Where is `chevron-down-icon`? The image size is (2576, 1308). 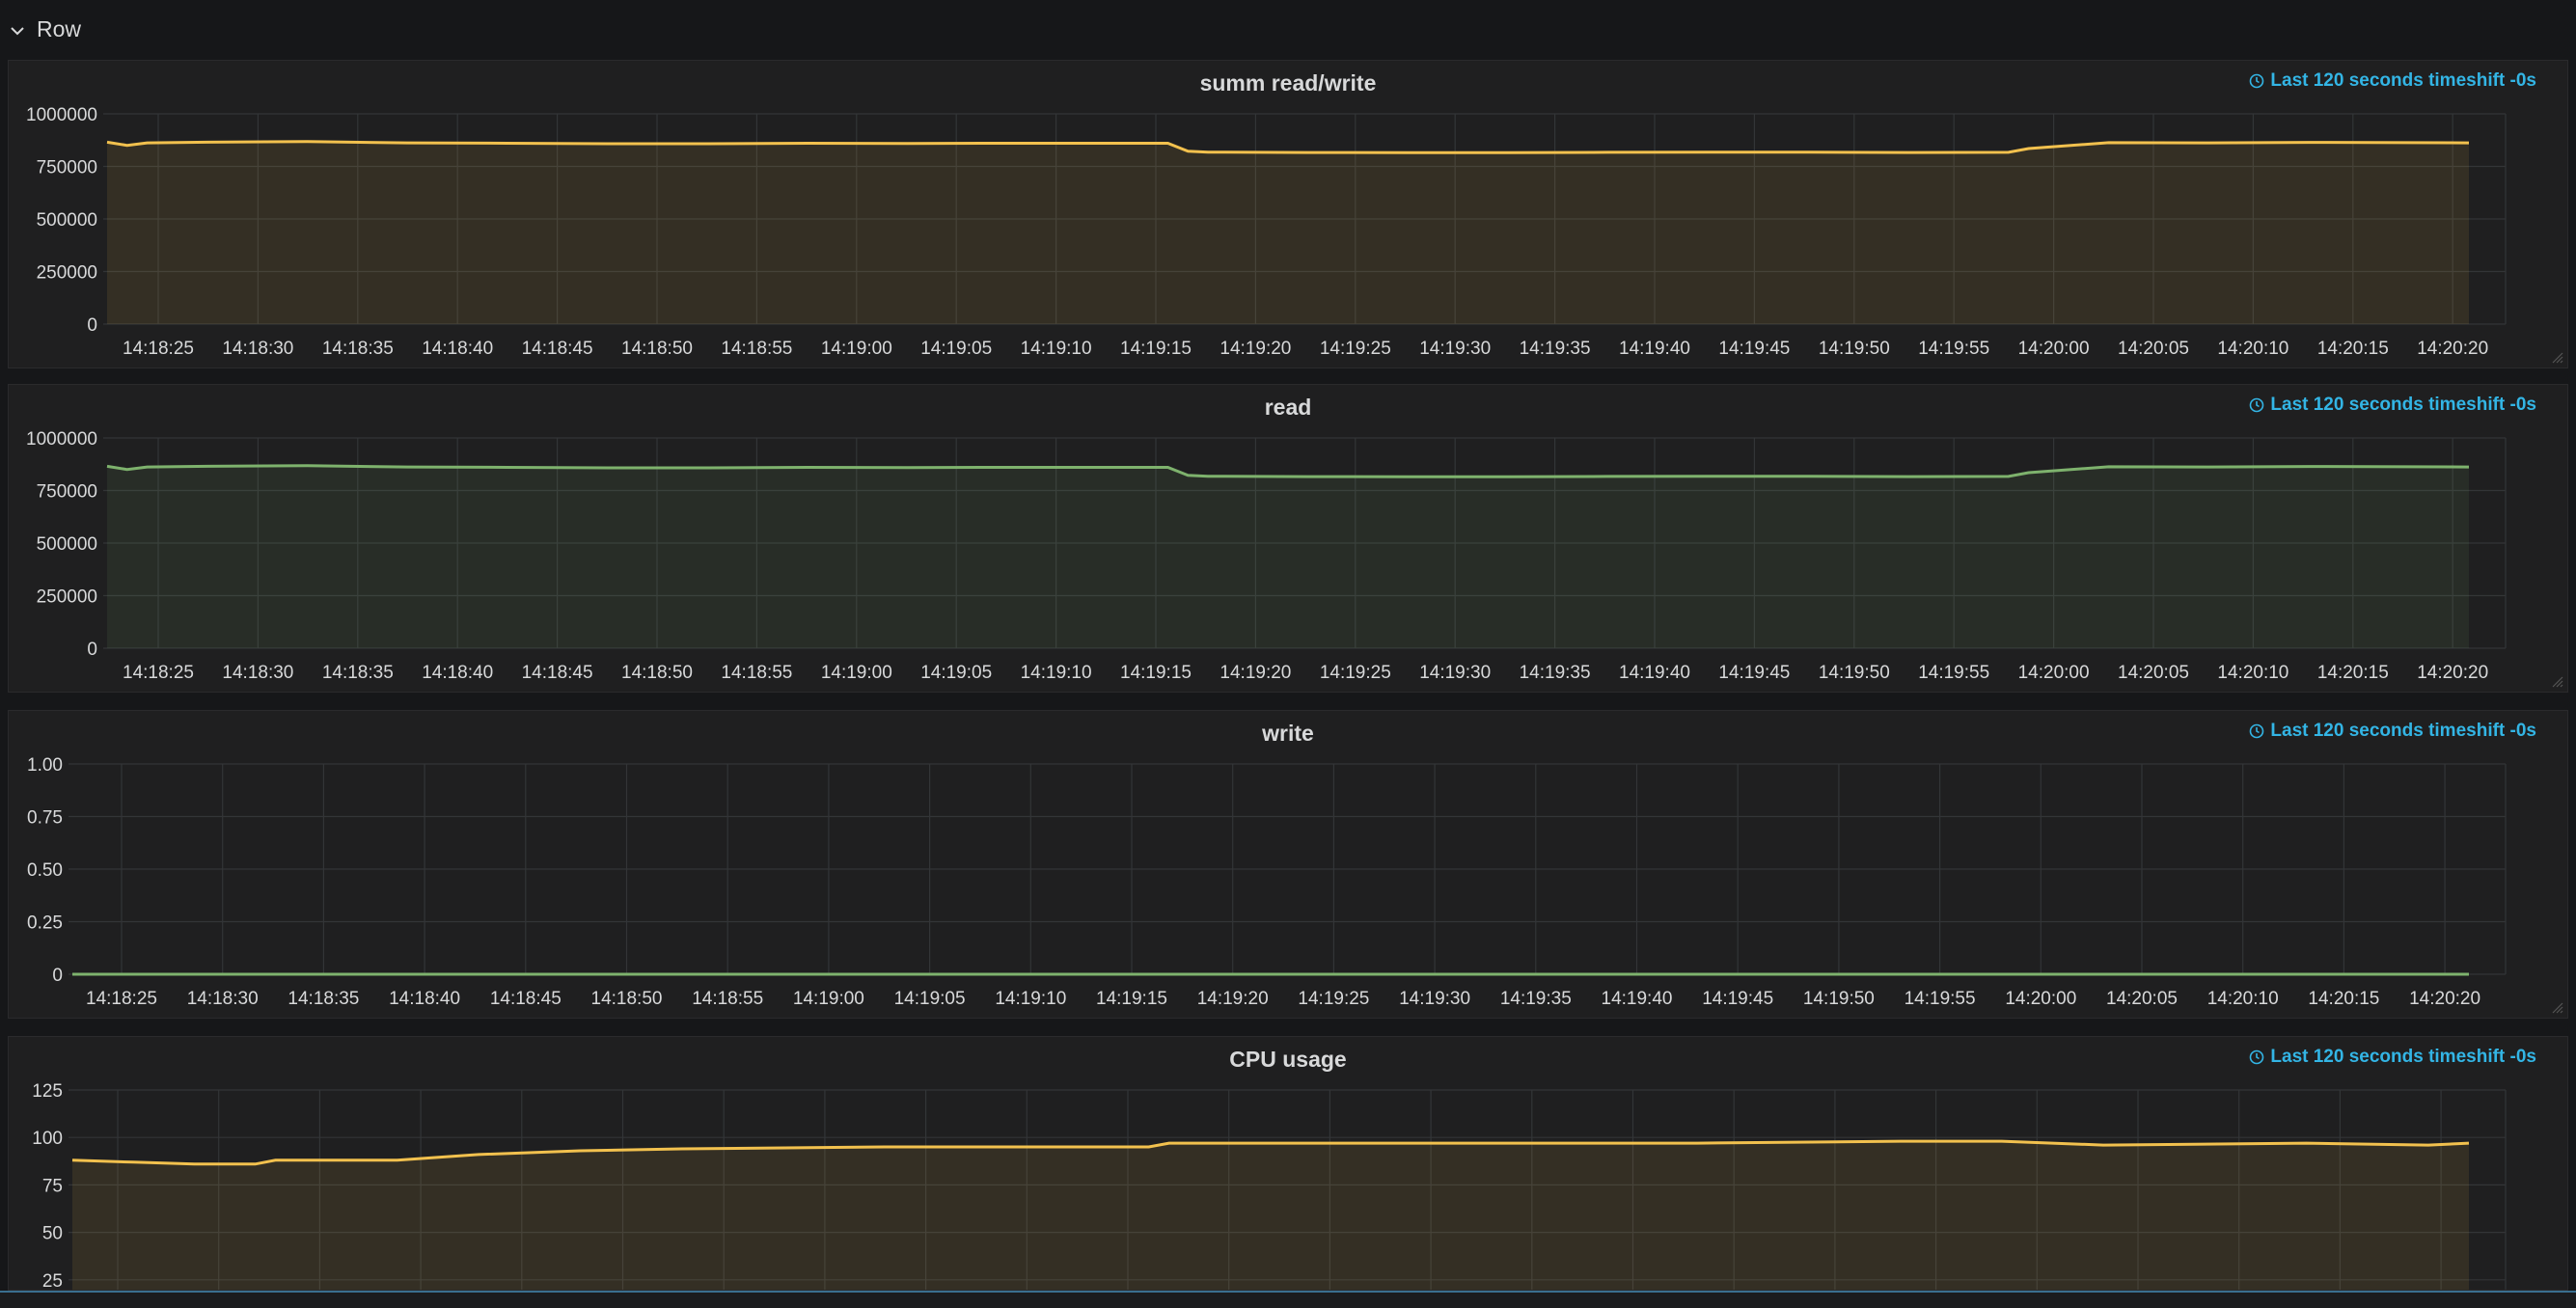
chevron-down-icon is located at coordinates (18, 31).